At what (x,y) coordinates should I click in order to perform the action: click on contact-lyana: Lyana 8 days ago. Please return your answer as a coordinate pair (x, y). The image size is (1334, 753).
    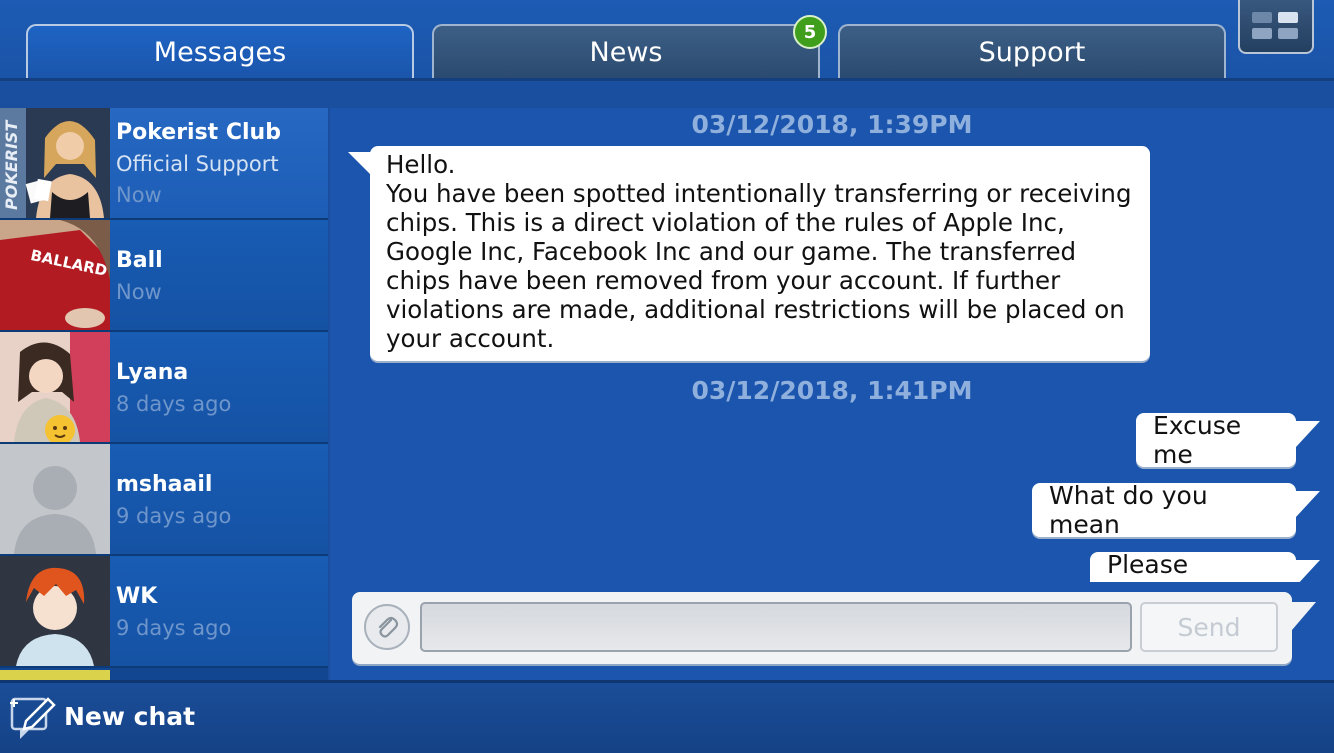
    Looking at the image, I should click on (164, 388).